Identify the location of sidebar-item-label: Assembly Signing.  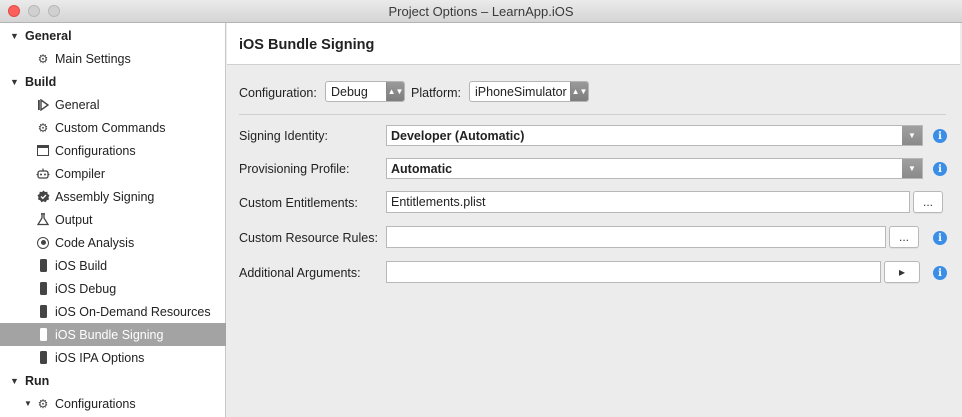
(105, 196).